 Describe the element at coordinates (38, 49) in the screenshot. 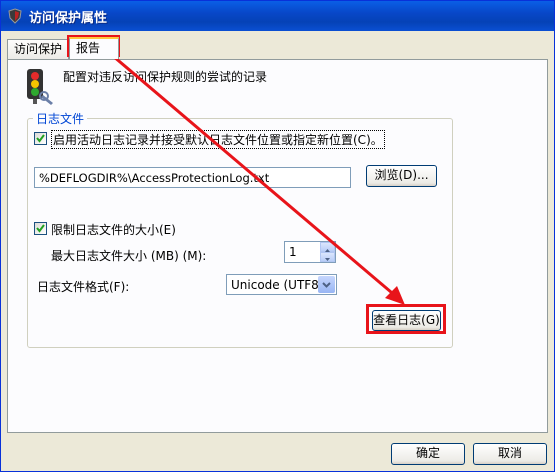

I see `tab-access-protection: 访问保护` at that location.